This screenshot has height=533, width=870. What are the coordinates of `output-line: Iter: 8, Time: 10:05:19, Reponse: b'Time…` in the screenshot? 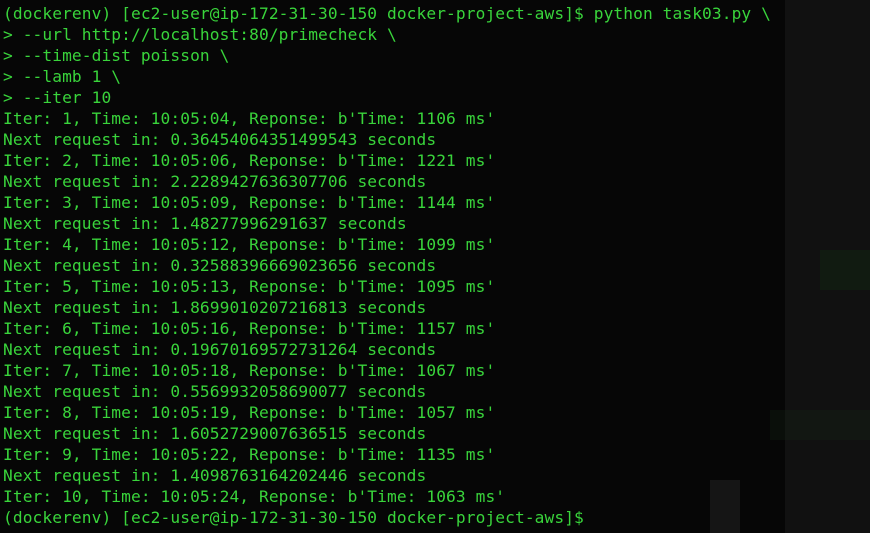 It's located at (249, 412).